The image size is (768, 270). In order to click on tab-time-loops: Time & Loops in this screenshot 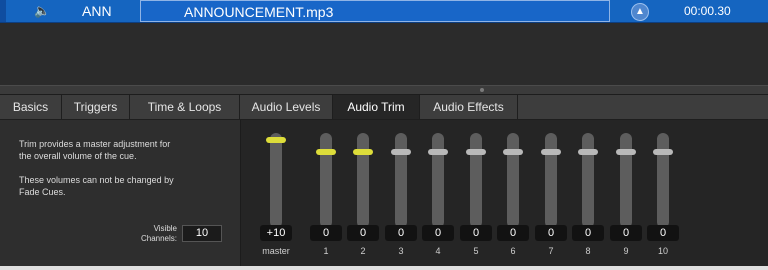, I will do `click(185, 107)`.